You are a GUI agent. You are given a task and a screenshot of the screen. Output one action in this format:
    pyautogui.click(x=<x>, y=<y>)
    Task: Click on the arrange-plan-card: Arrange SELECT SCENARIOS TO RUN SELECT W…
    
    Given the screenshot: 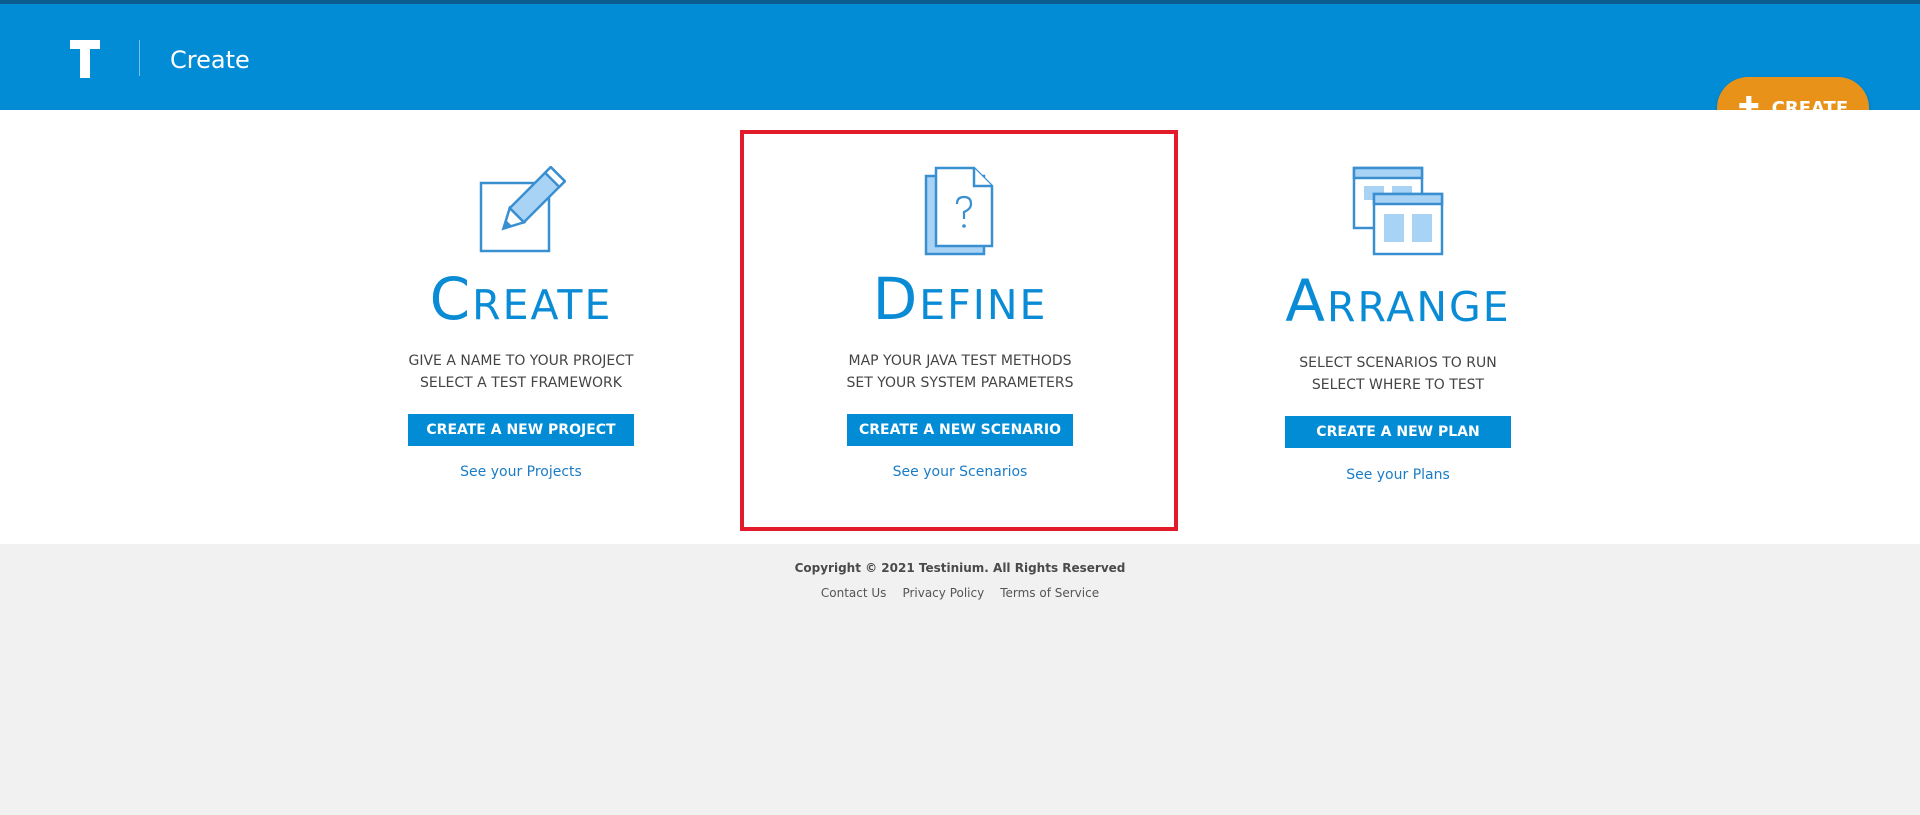 What is the action you would take?
    pyautogui.click(x=1398, y=327)
    